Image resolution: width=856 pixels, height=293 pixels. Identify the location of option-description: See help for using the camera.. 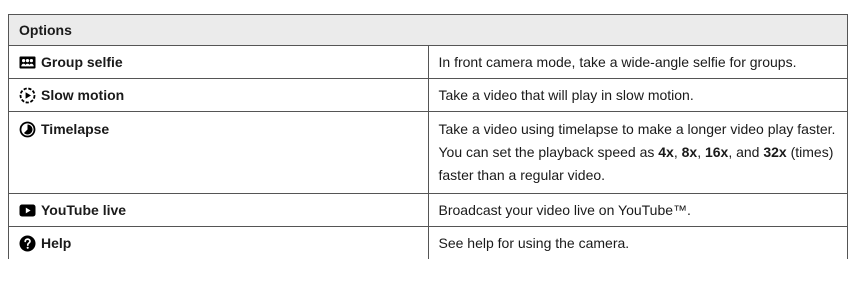
(637, 242).